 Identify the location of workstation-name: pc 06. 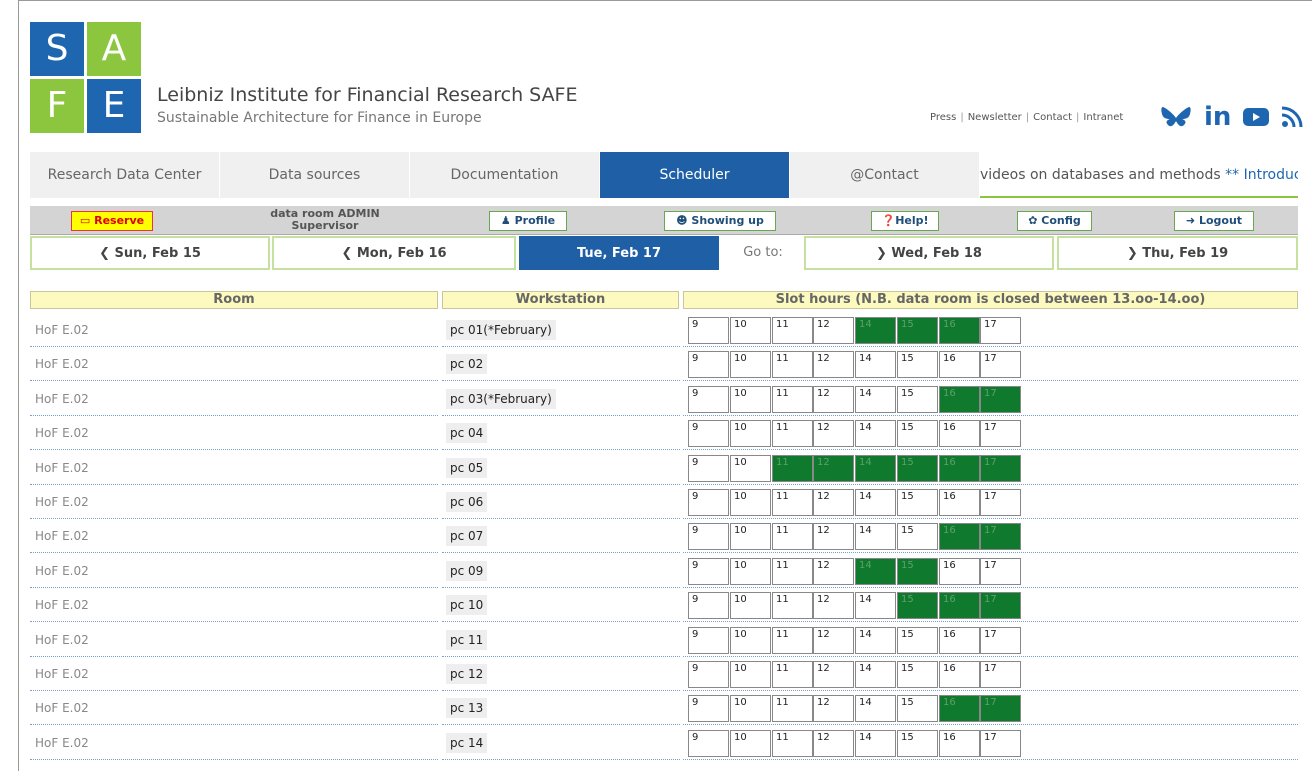
(467, 502).